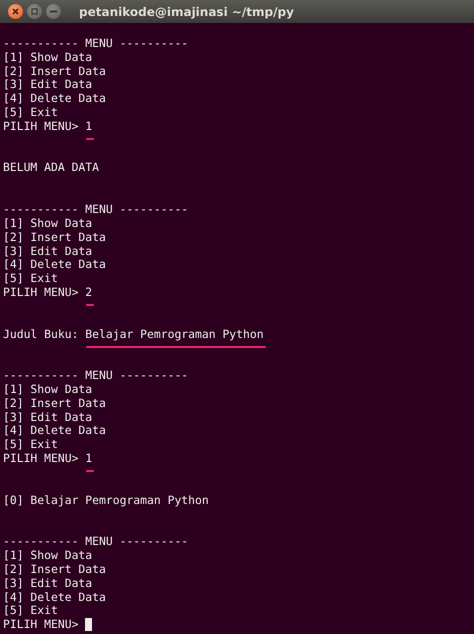  What do you see at coordinates (41, 335) in the screenshot?
I see `prompt-text: Judul Buku:` at bounding box center [41, 335].